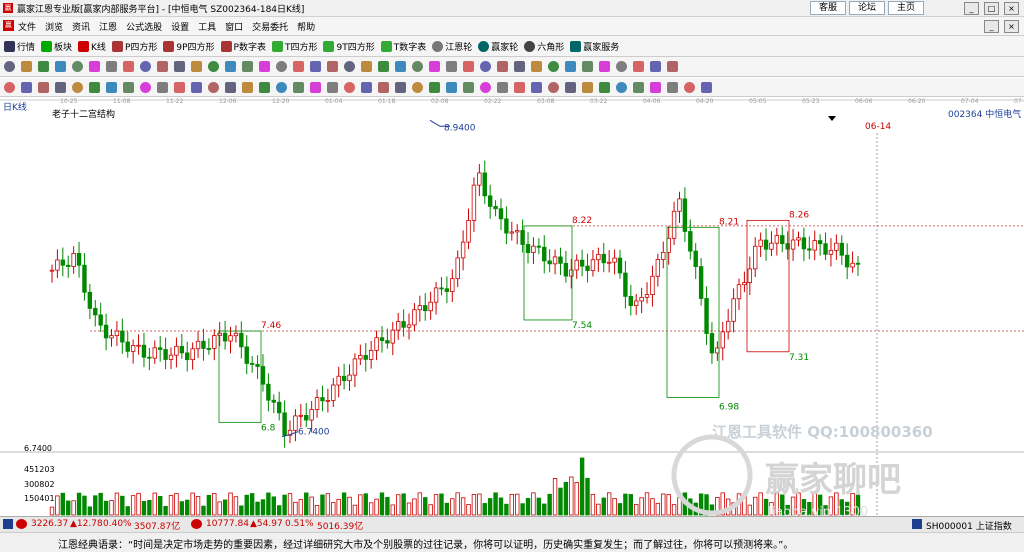 Image resolution: width=1024 pixels, height=552 pixels. I want to click on menu-tools: 工具, so click(207, 26).